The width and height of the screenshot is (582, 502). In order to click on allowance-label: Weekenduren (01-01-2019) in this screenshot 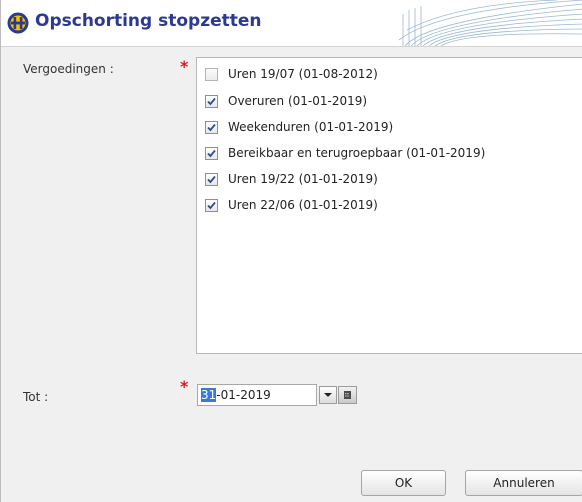, I will do `click(311, 127)`.